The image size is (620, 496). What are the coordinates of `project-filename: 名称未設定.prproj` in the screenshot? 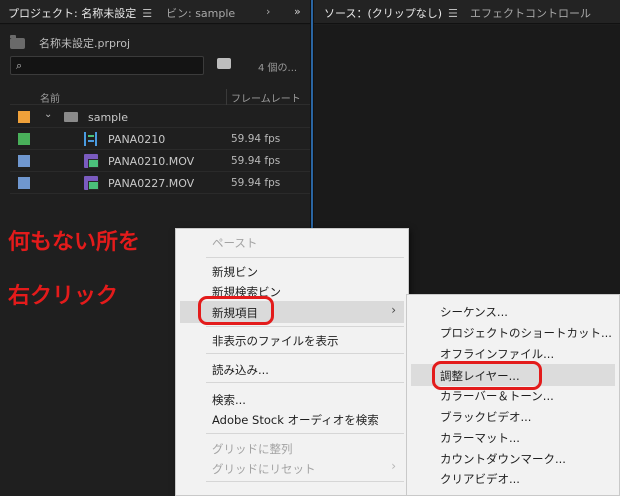 It's located at (85, 43).